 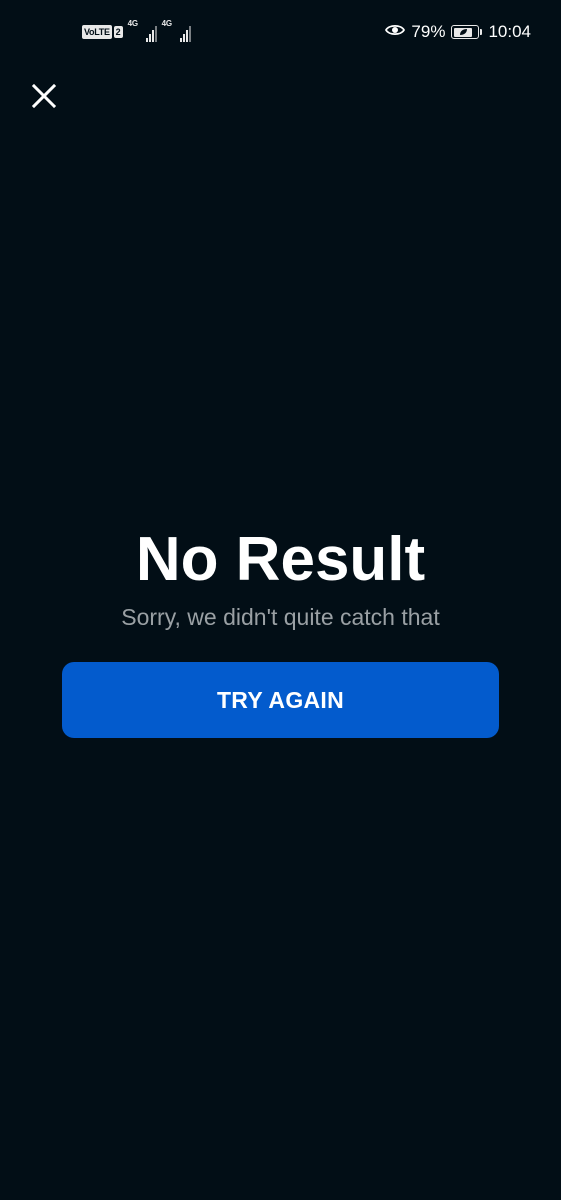 I want to click on volte-label: VoLTE, so click(x=97, y=32).